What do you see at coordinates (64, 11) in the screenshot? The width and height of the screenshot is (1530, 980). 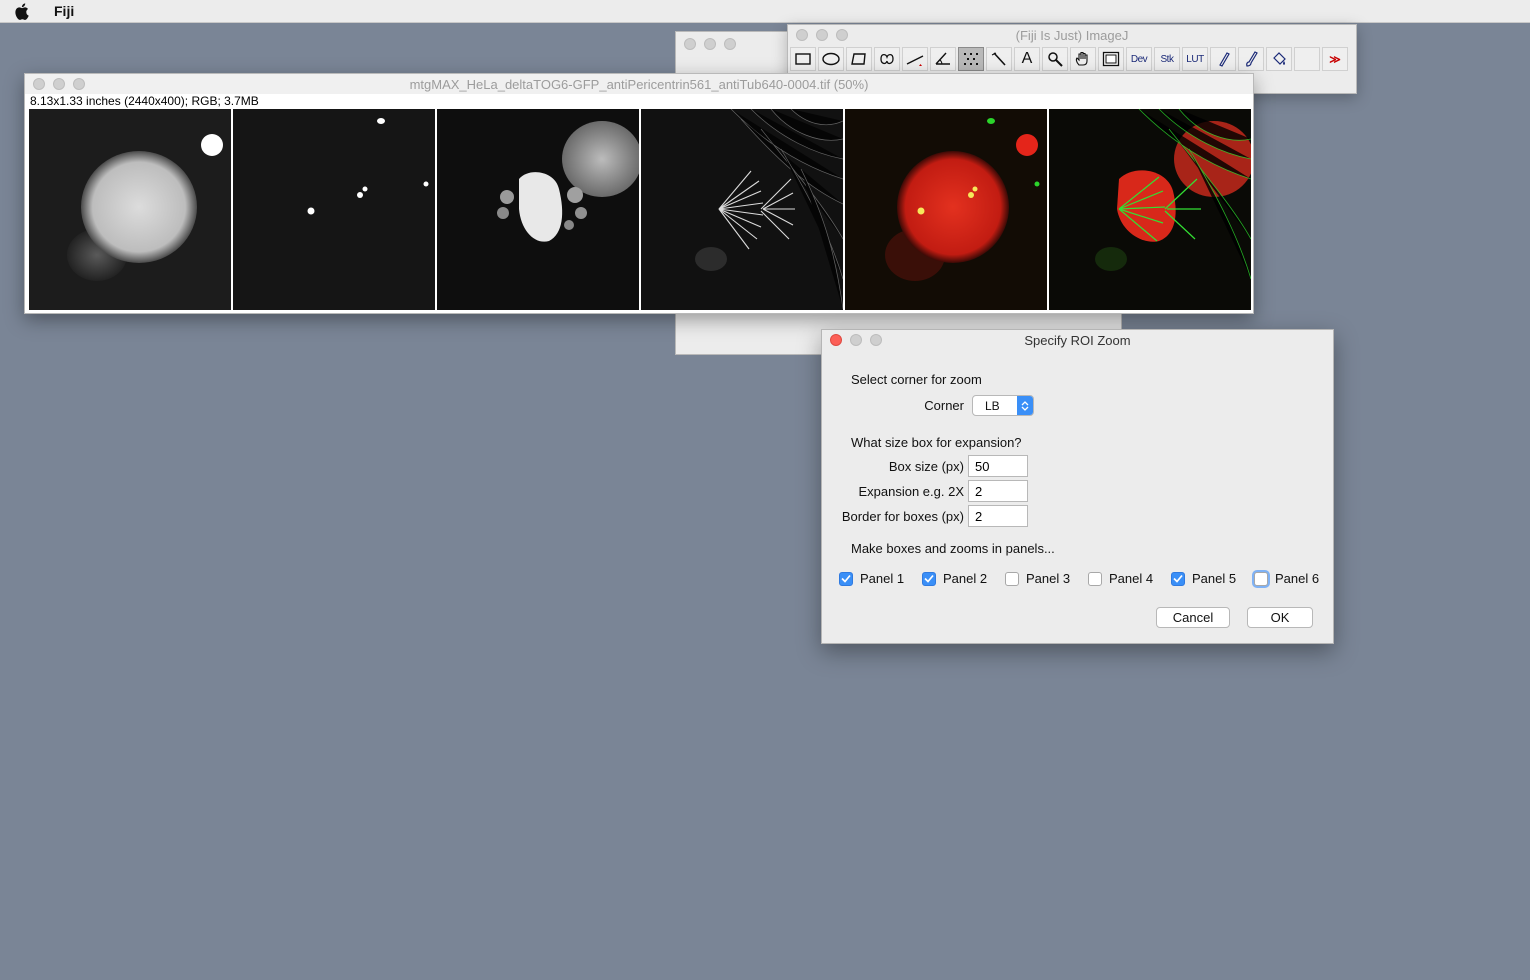 I see `app-menu: Fiji` at bounding box center [64, 11].